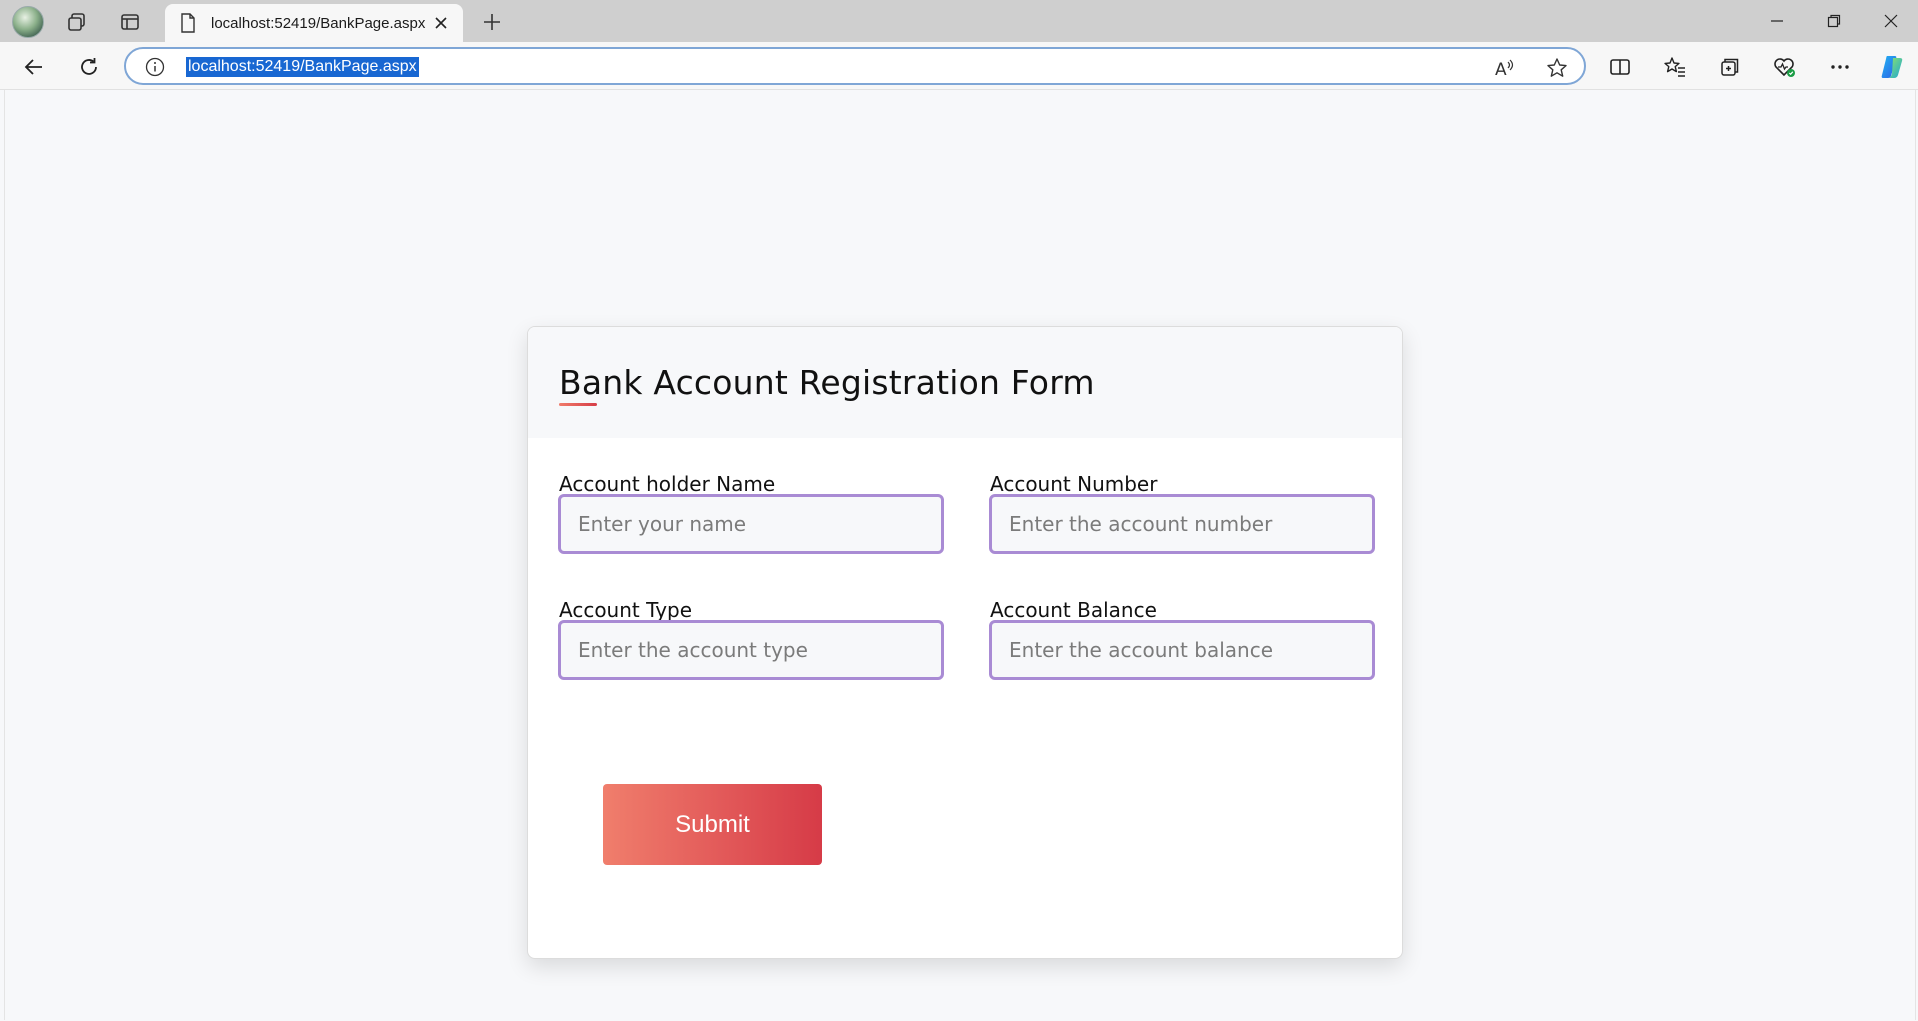 The width and height of the screenshot is (1918, 1021). What do you see at coordinates (34, 67) in the screenshot?
I see `back-arrow-icon` at bounding box center [34, 67].